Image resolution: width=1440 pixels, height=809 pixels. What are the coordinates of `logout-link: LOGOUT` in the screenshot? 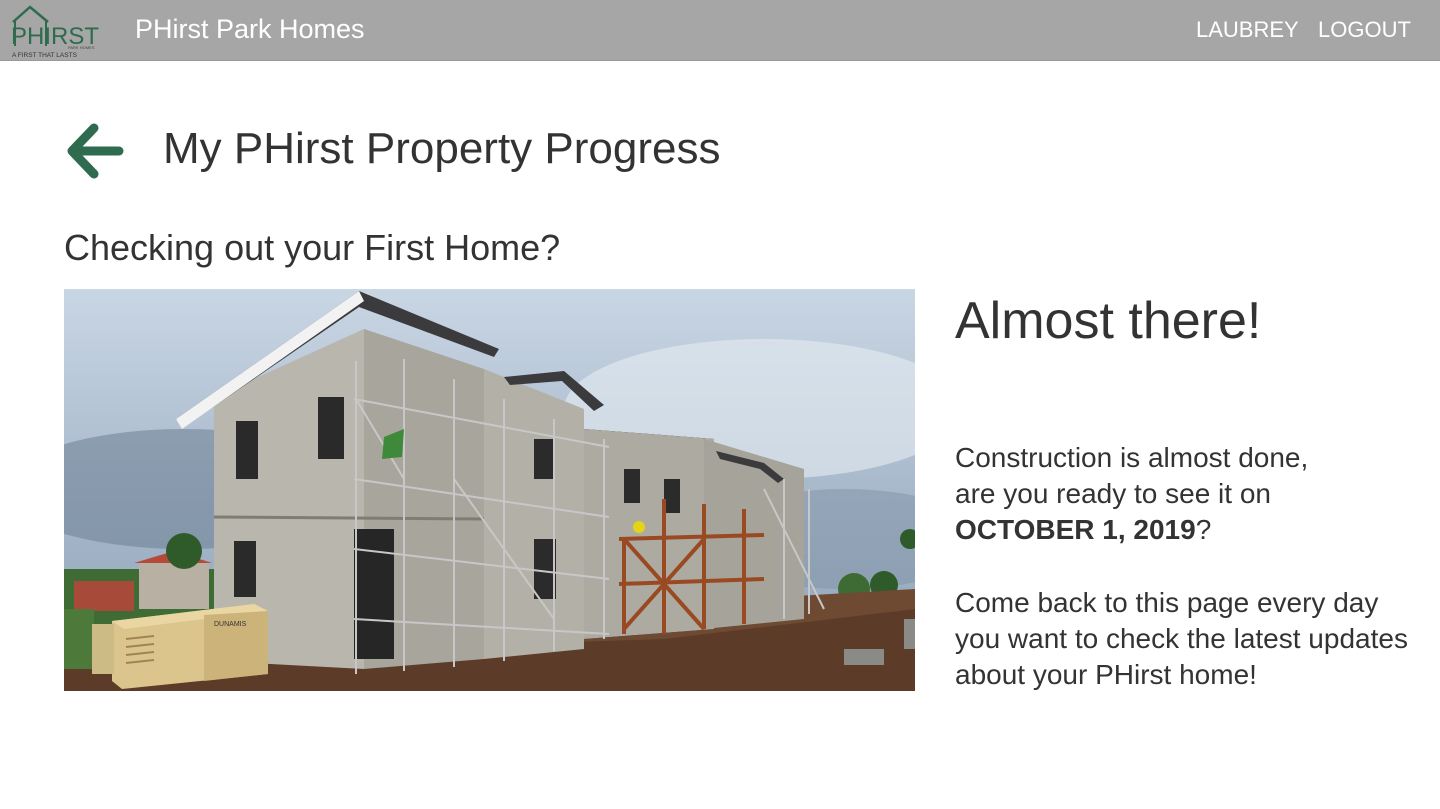 It's located at (1364, 30).